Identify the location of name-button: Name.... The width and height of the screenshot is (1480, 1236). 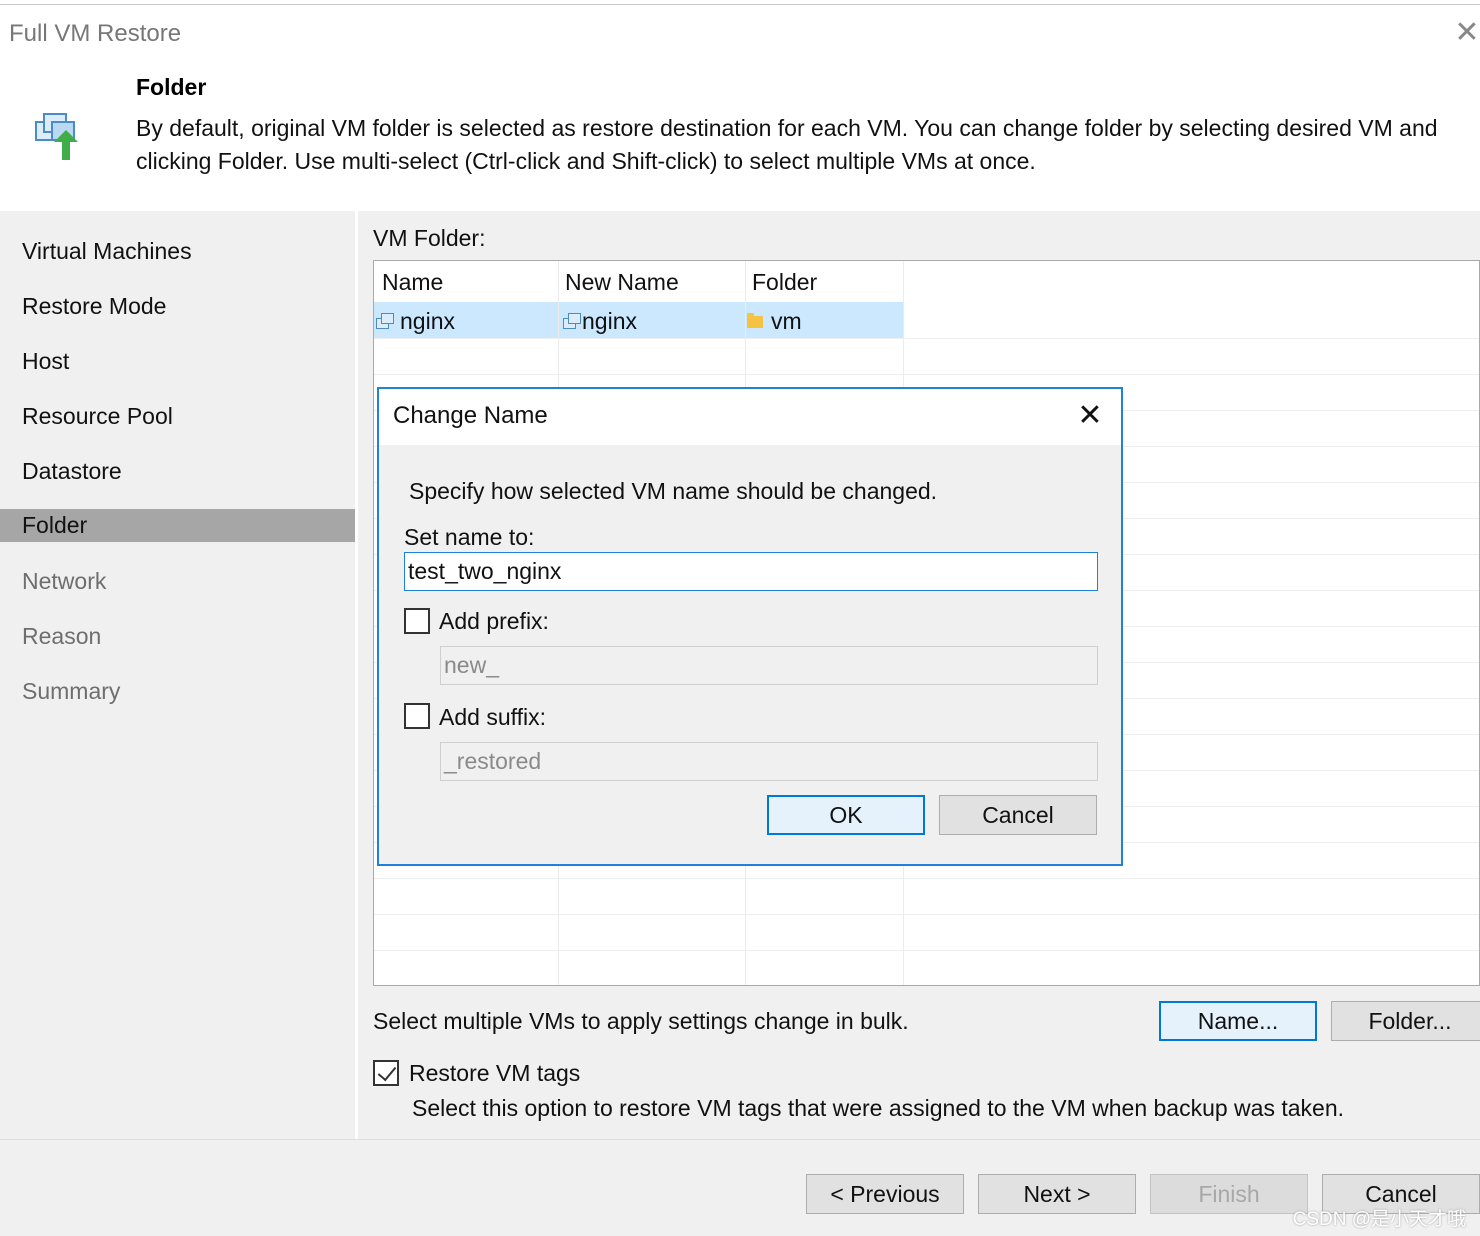
(1238, 1021).